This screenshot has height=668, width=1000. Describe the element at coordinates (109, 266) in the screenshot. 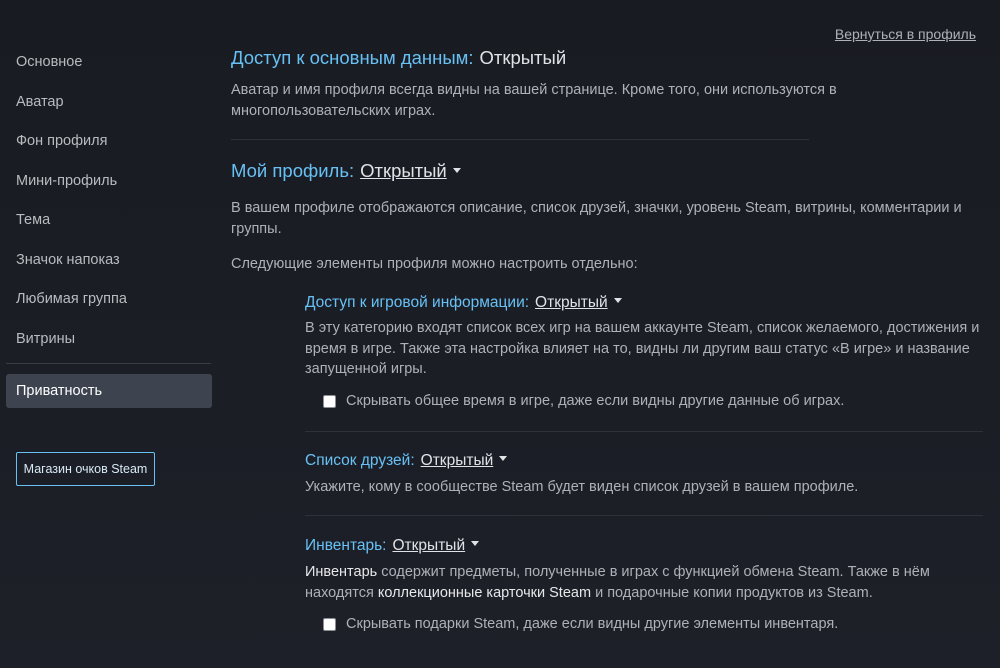

I see `sidebar-item-featured-badge: Значок напоказ` at that location.